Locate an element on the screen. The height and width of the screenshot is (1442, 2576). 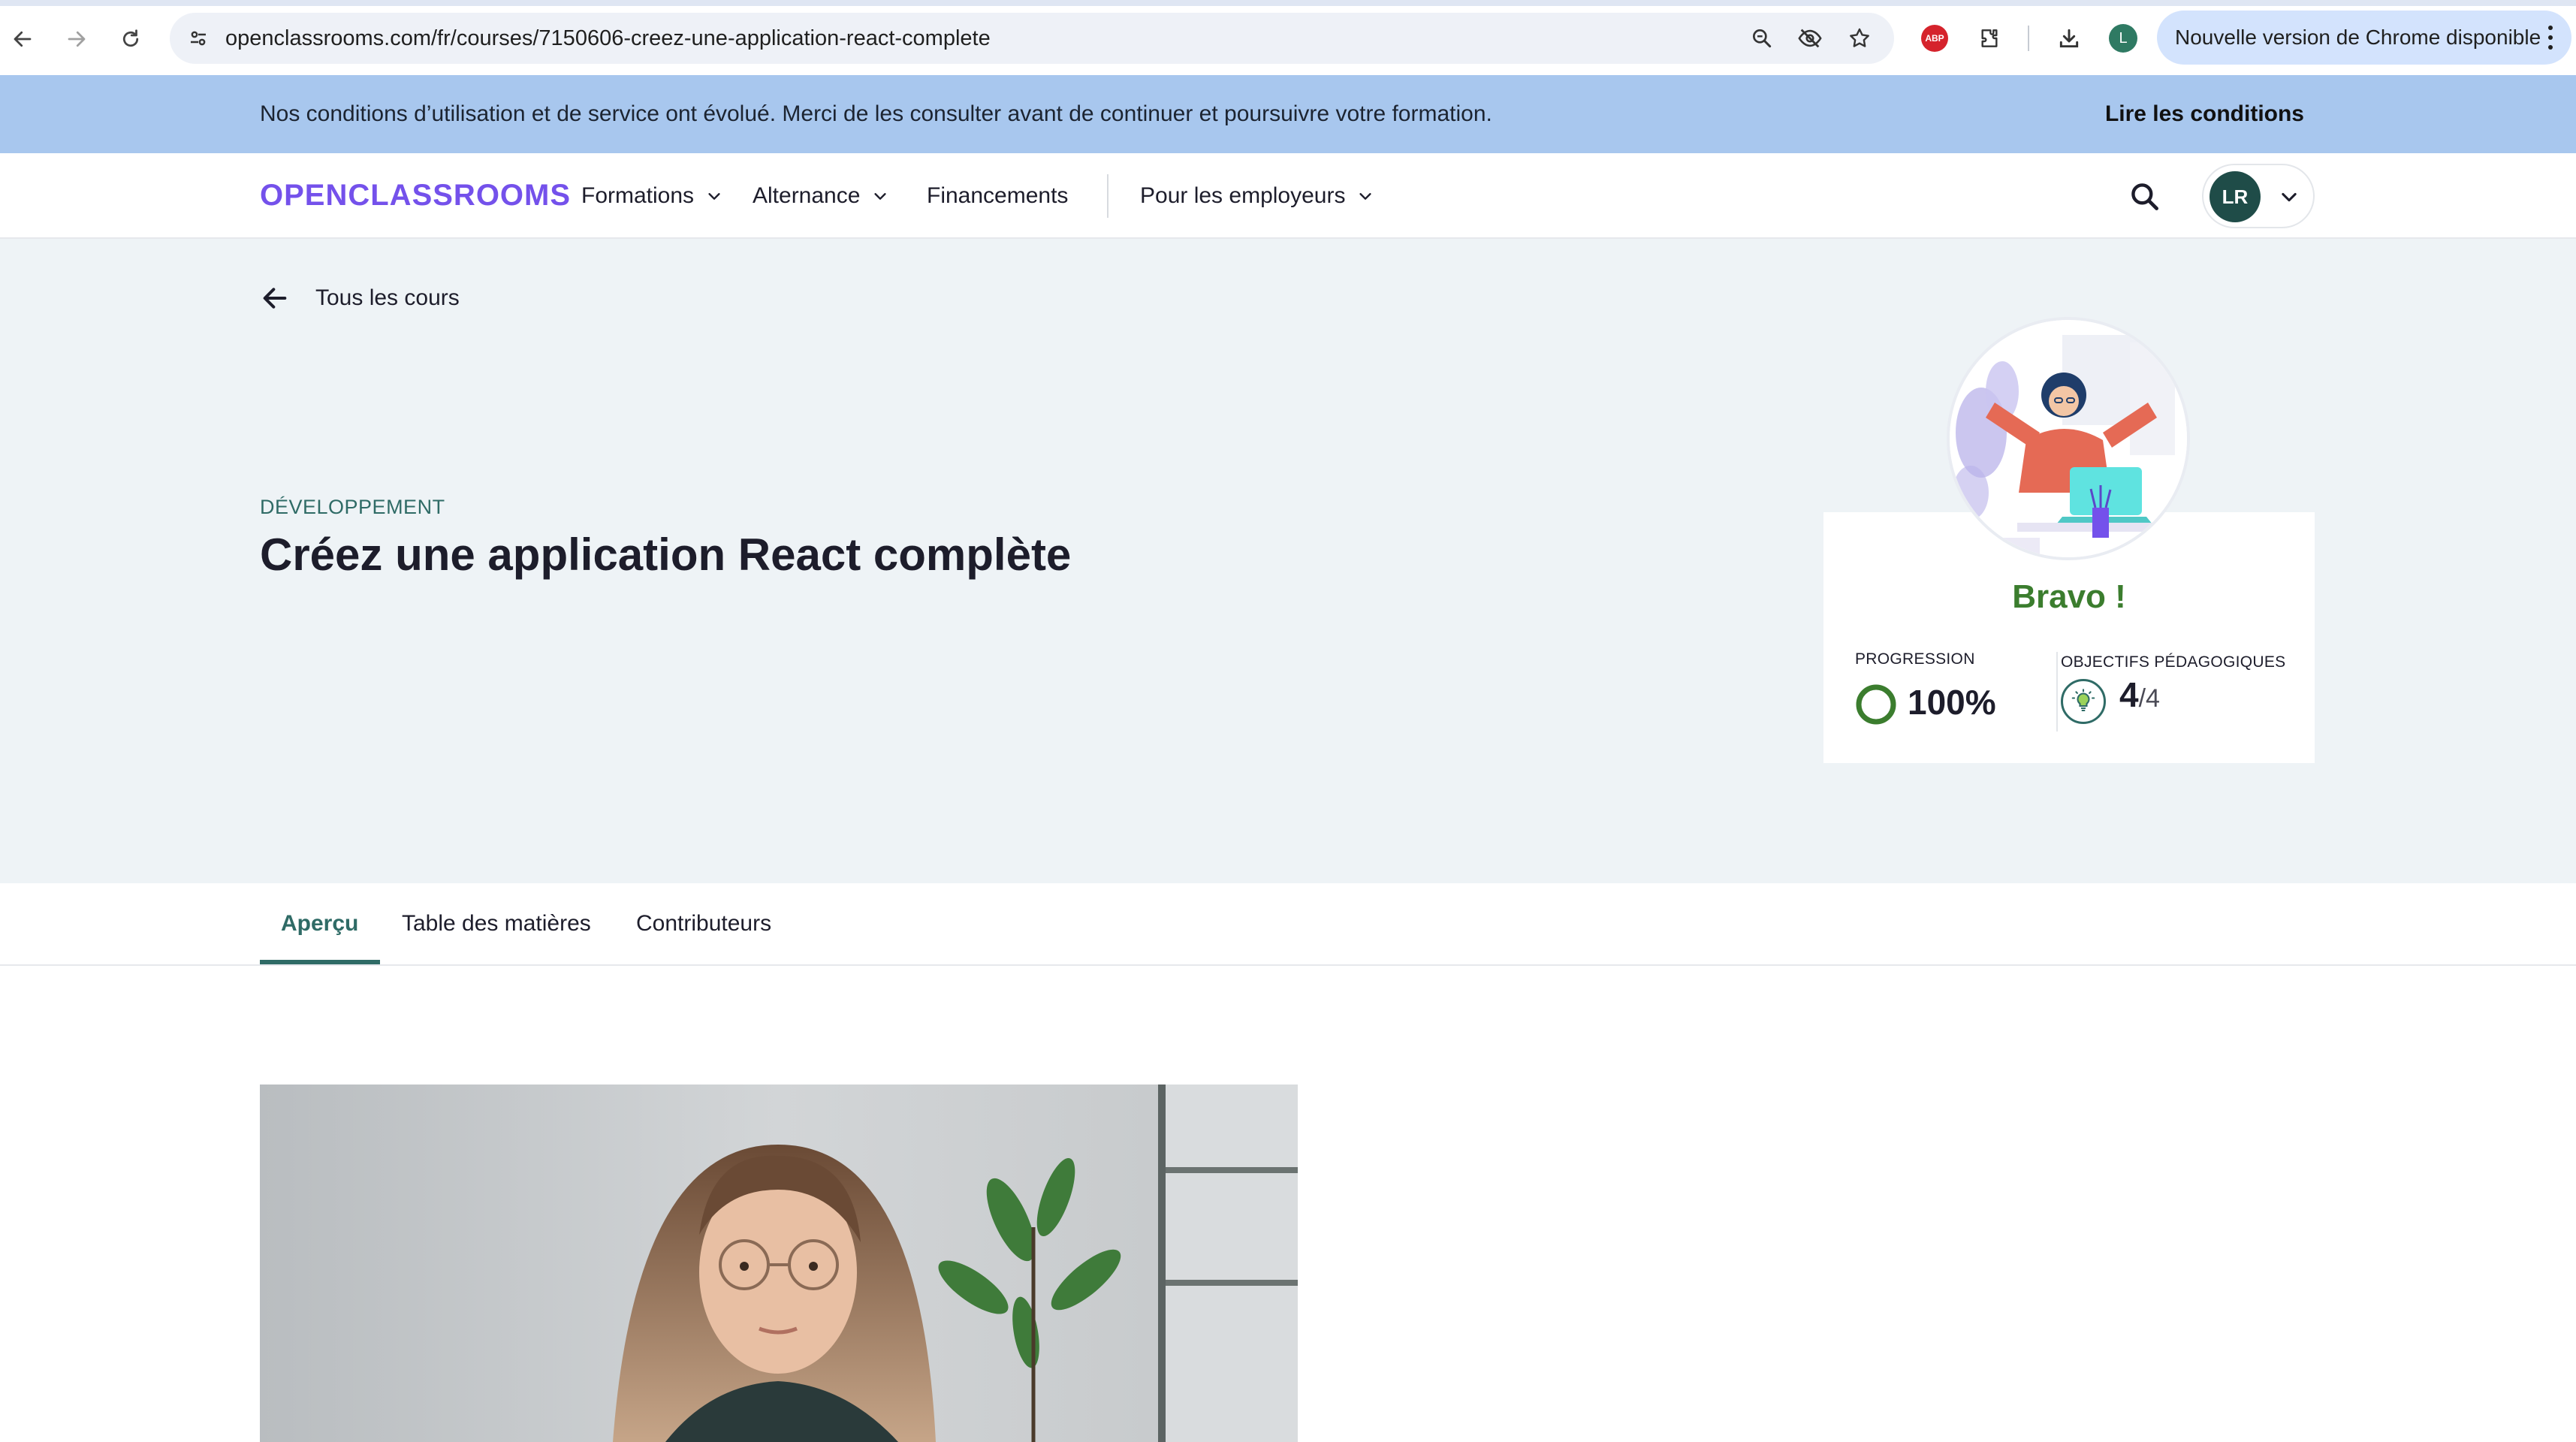
download-icon is located at coordinates (2069, 39).